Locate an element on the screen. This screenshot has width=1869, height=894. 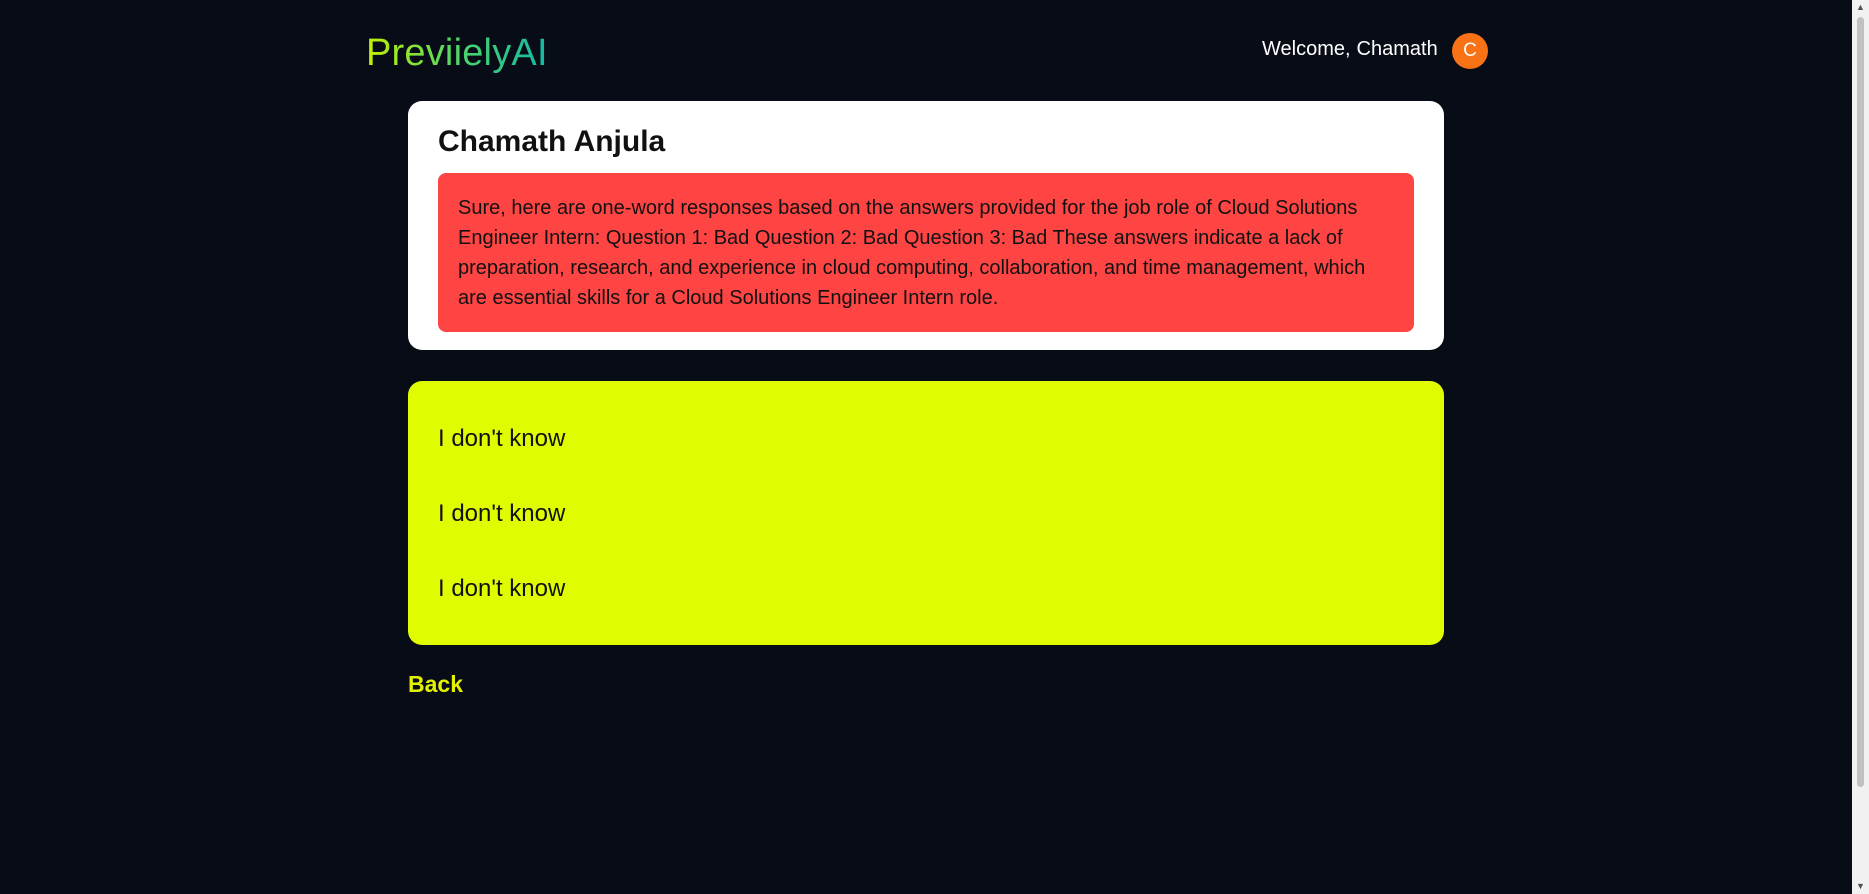
answer-item-2: I don't know is located at coordinates (502, 513).